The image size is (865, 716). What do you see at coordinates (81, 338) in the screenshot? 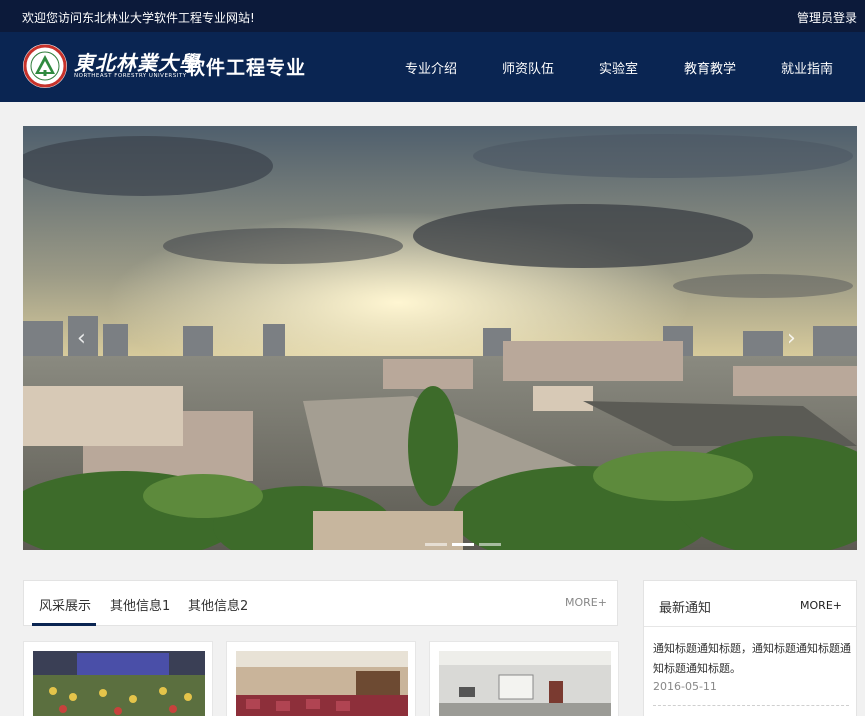
I see `chevron-left-icon: ‹` at bounding box center [81, 338].